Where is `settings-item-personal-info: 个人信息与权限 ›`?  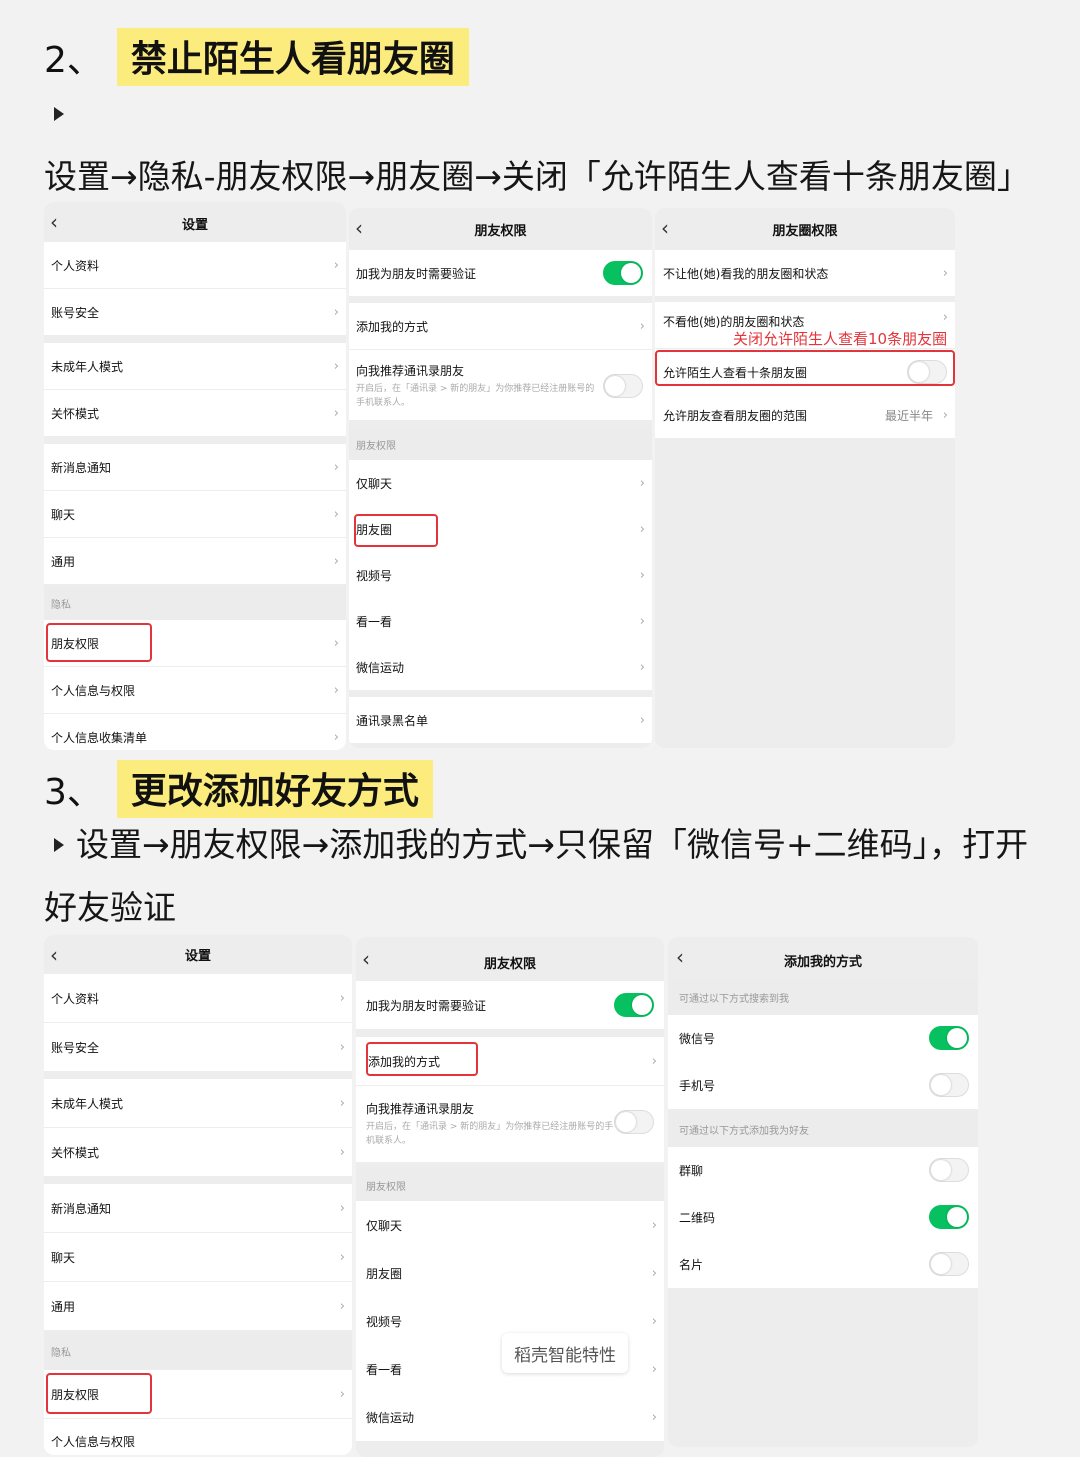
settings-item-personal-info: 个人信息与权限 › is located at coordinates (195, 690).